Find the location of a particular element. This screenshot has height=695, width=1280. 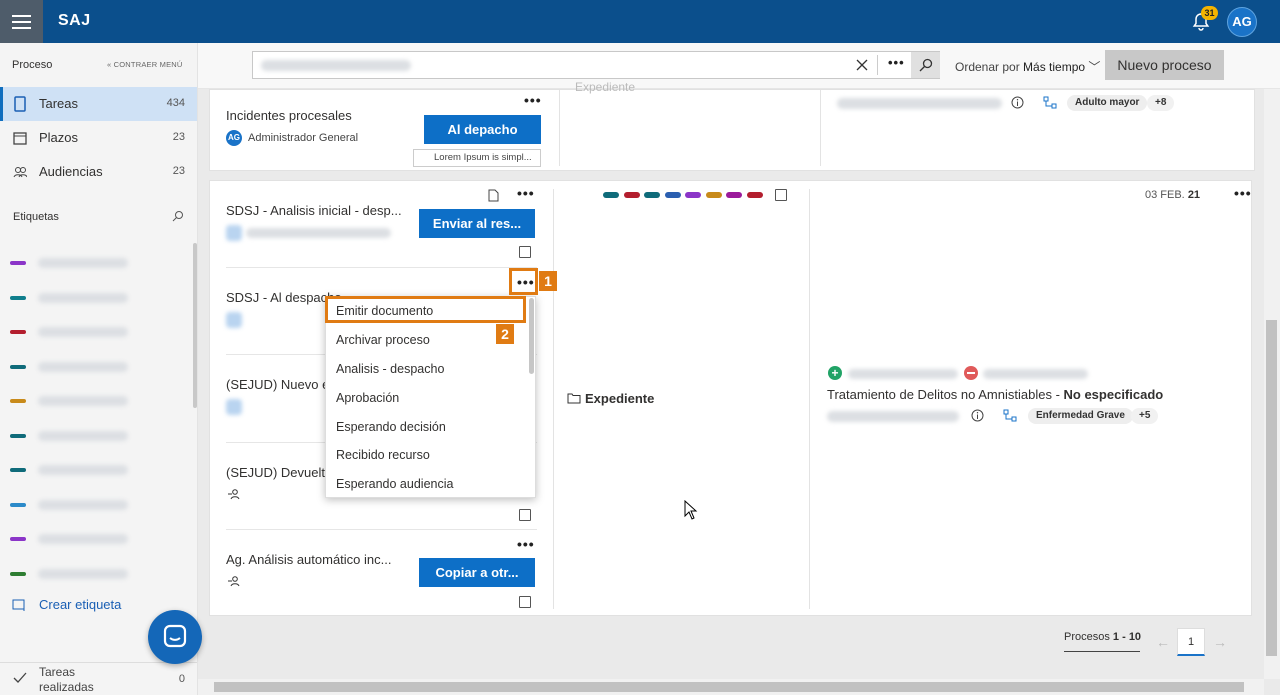

vertical-scrollbar is located at coordinates (1272, 384).